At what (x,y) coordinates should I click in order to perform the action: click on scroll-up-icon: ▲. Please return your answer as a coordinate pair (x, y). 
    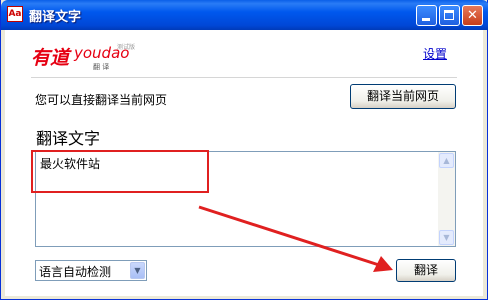
    Looking at the image, I should click on (446, 160).